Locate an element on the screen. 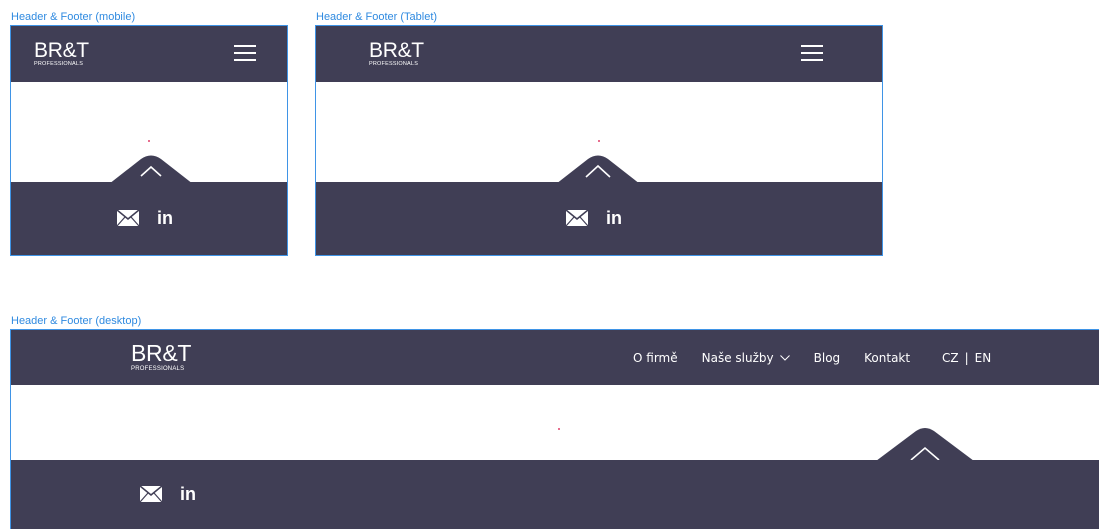 This screenshot has height=529, width=1099. chevron-down-icon is located at coordinates (784, 357).